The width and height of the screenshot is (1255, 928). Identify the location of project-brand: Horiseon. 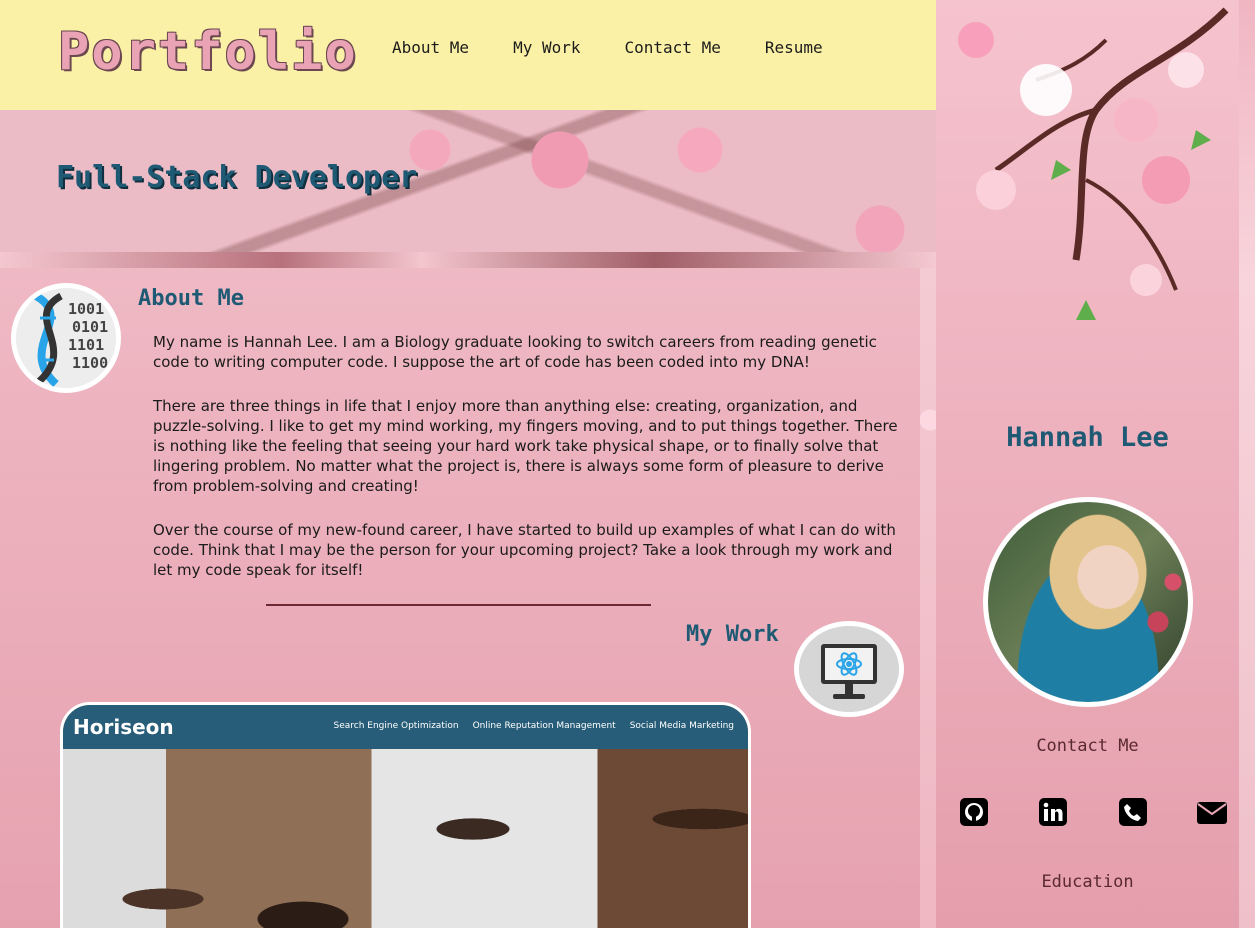
(123, 727).